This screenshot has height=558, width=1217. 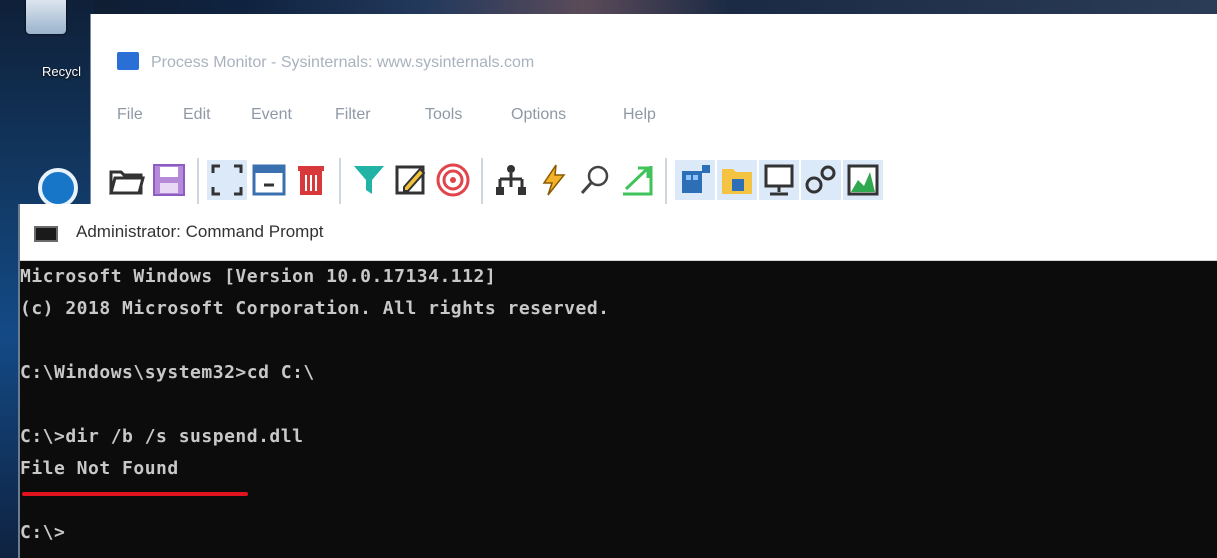 I want to click on cmd-app-icon, so click(x=46, y=234).